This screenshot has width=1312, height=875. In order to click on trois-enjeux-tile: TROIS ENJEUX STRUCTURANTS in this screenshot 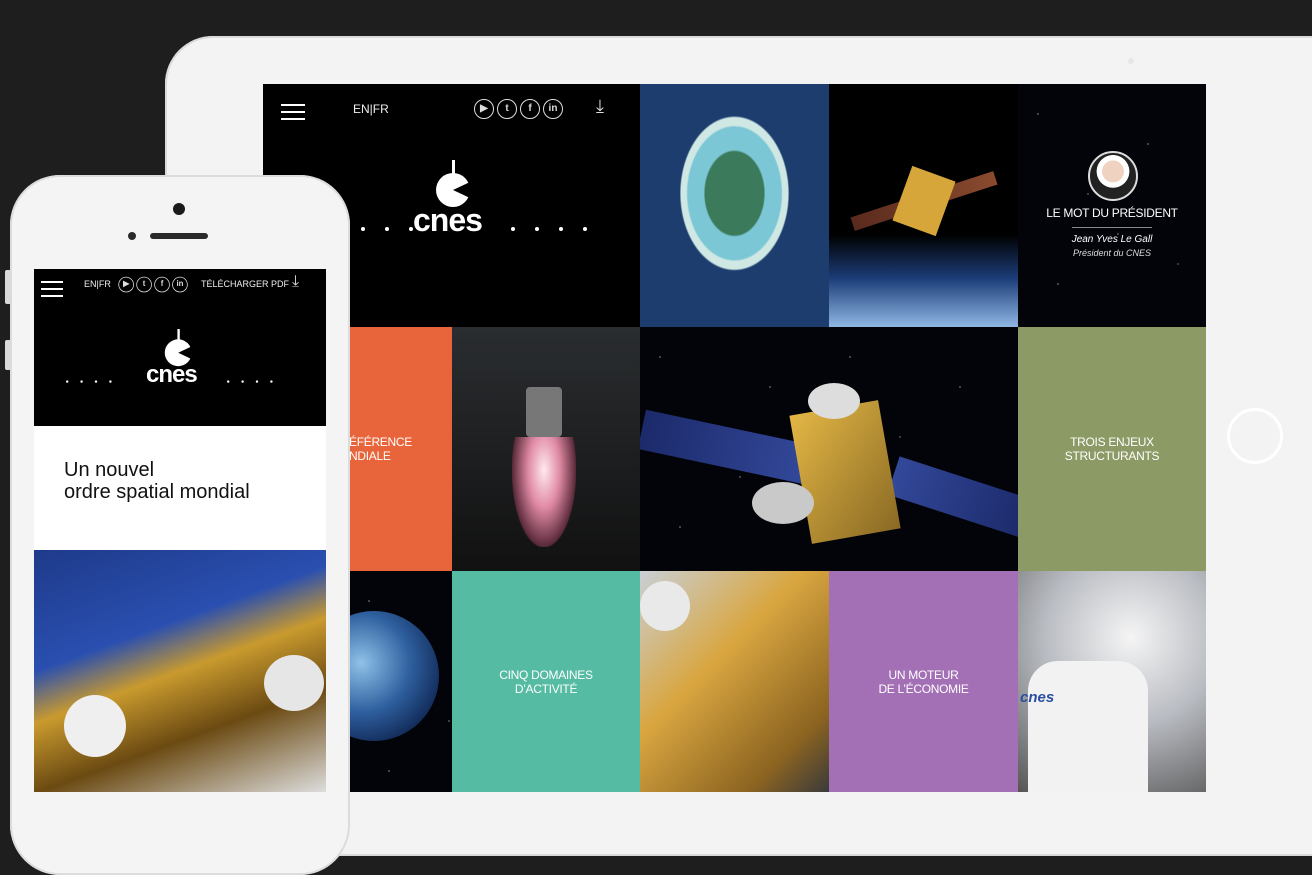, I will do `click(1112, 449)`.